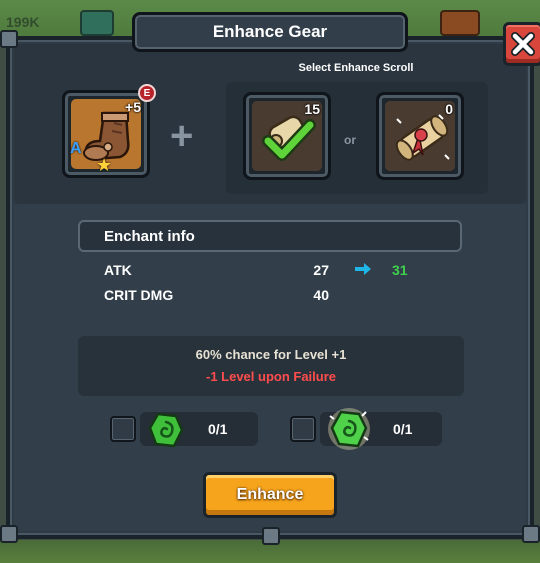  Describe the element at coordinates (270, 236) in the screenshot. I see `enchant-info-header: Enchant info` at that location.